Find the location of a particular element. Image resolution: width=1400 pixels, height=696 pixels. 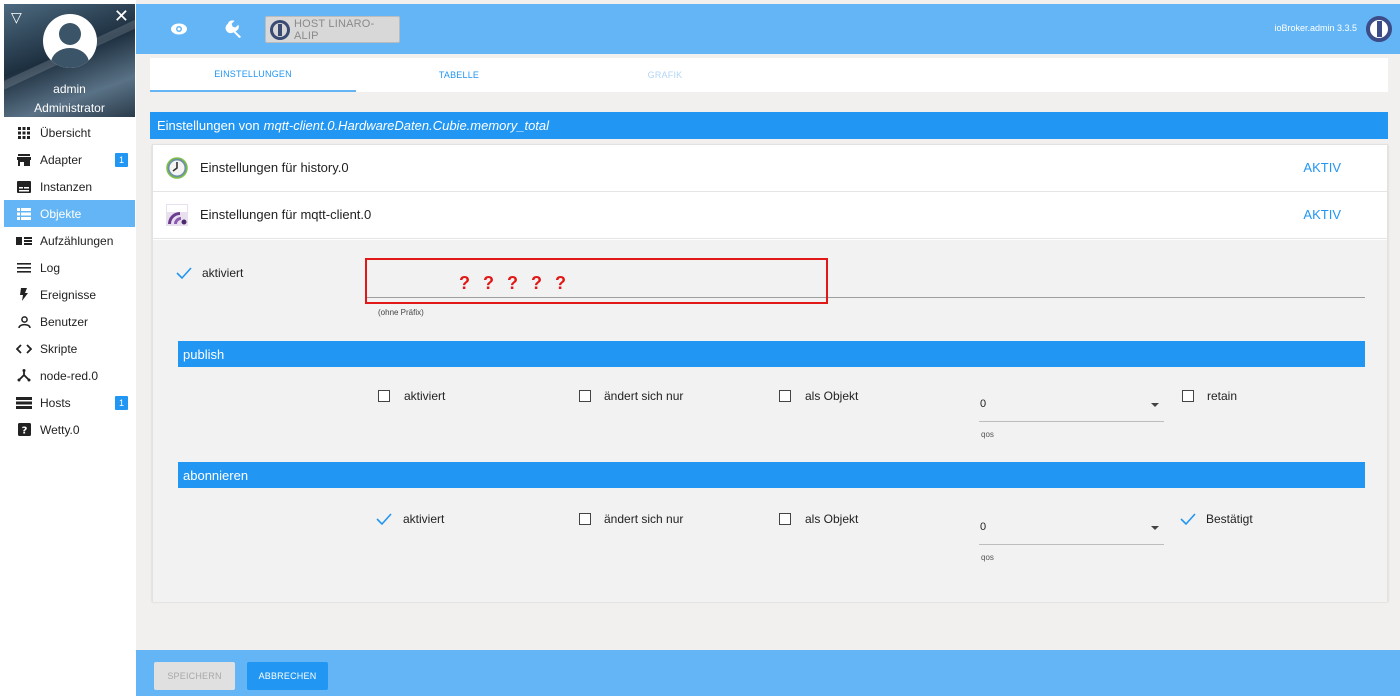

sidebar-item-label: Adapter is located at coordinates (61, 159).